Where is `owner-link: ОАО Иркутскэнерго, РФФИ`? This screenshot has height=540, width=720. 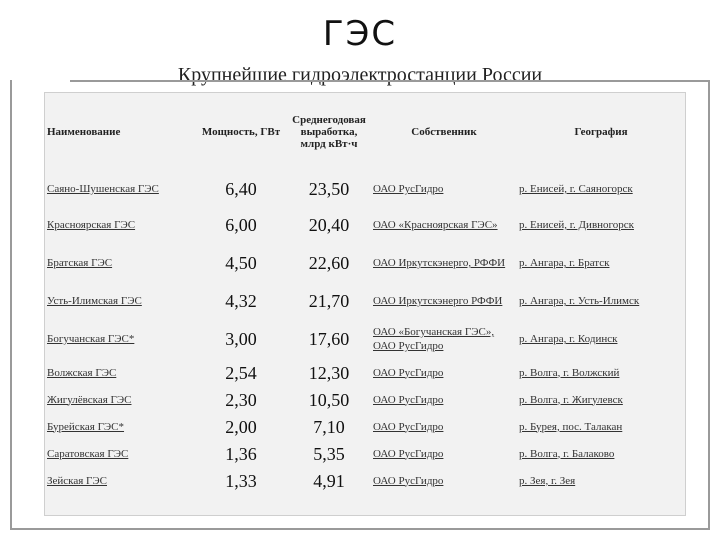 owner-link: ОАО Иркутскэнерго, РФФИ is located at coordinates (439, 263).